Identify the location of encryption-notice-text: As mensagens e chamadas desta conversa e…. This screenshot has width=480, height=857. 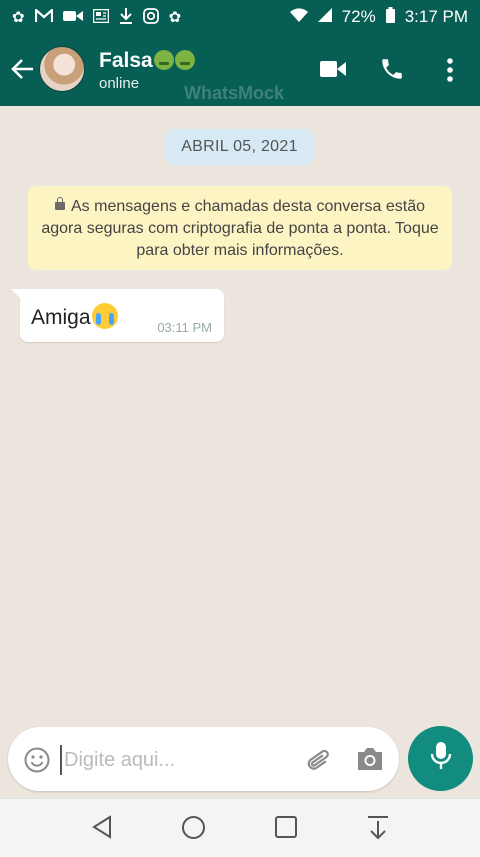
(240, 228).